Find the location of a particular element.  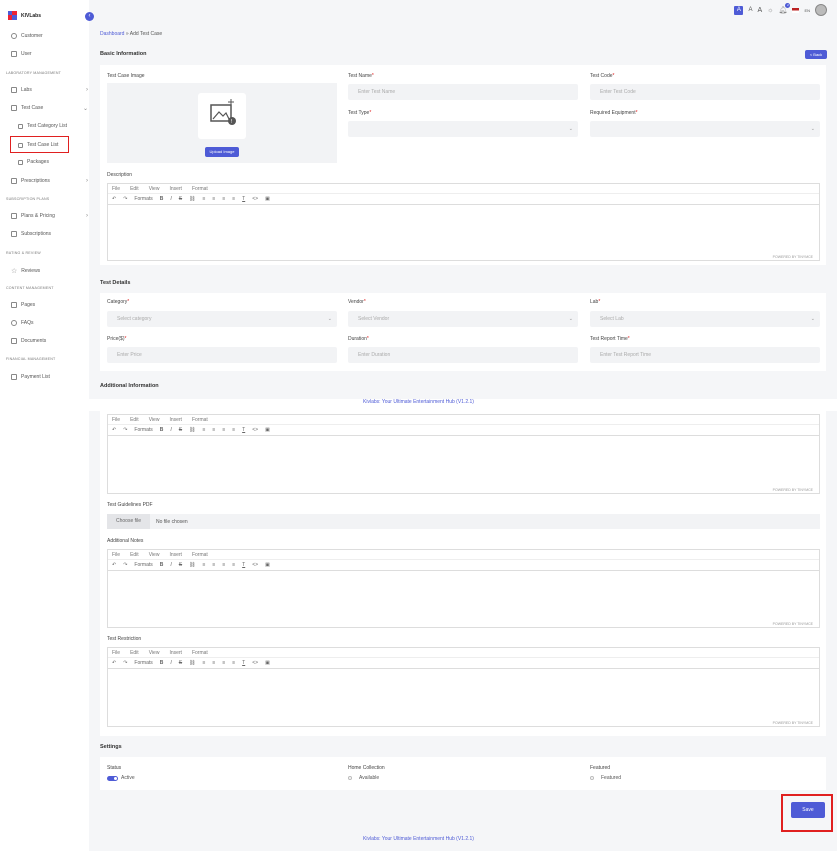

featured-checkbox: Featured is located at coordinates (605, 778).